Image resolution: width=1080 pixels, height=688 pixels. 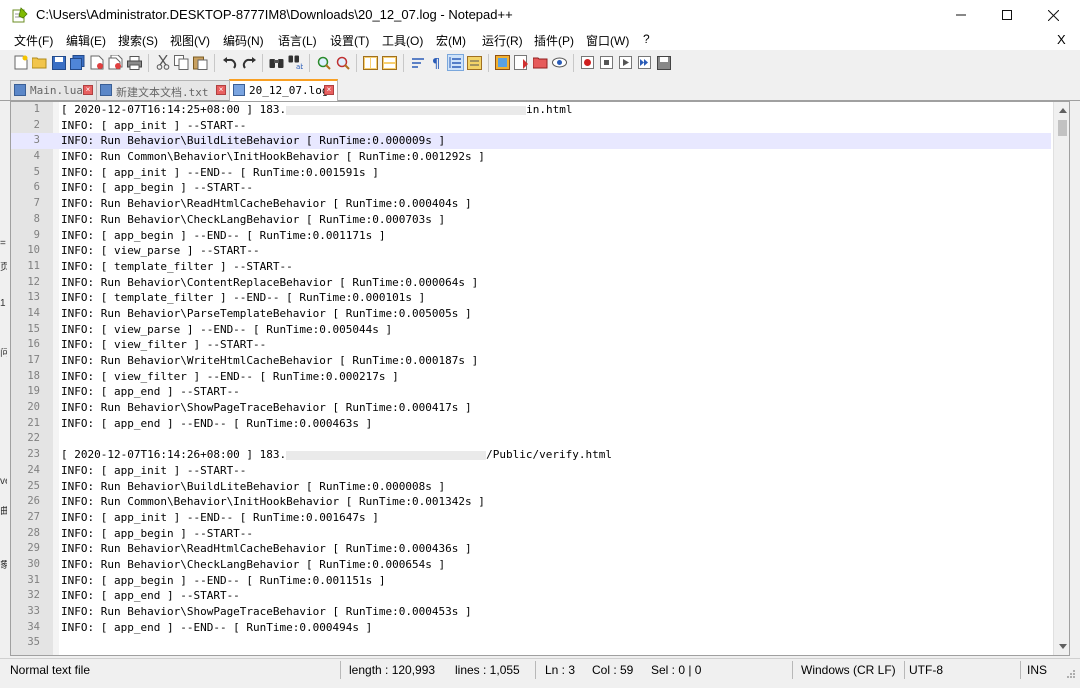 I want to click on editor-line: 16 INFO: [ view_filter ] --START--, so click(x=531, y=345).